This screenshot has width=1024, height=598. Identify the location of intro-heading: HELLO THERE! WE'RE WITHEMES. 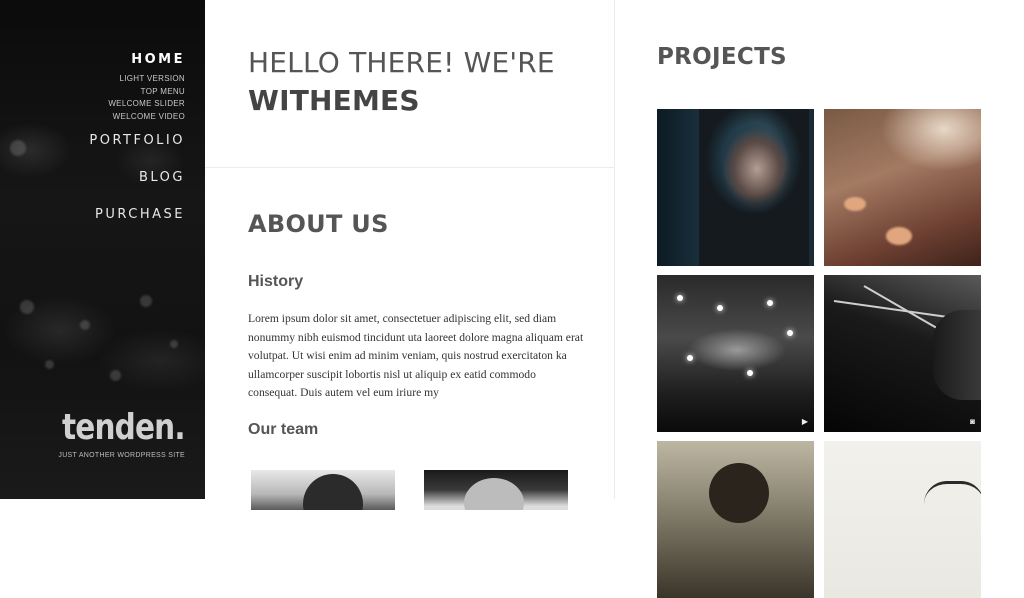
(401, 82).